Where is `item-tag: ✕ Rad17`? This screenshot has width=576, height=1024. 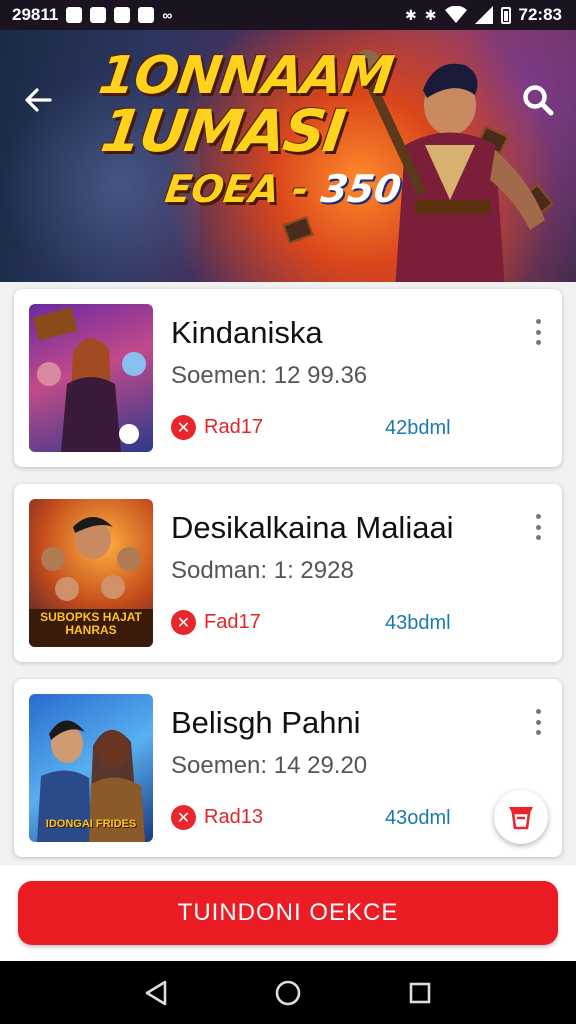
item-tag: ✕ Rad17 is located at coordinates (217, 427).